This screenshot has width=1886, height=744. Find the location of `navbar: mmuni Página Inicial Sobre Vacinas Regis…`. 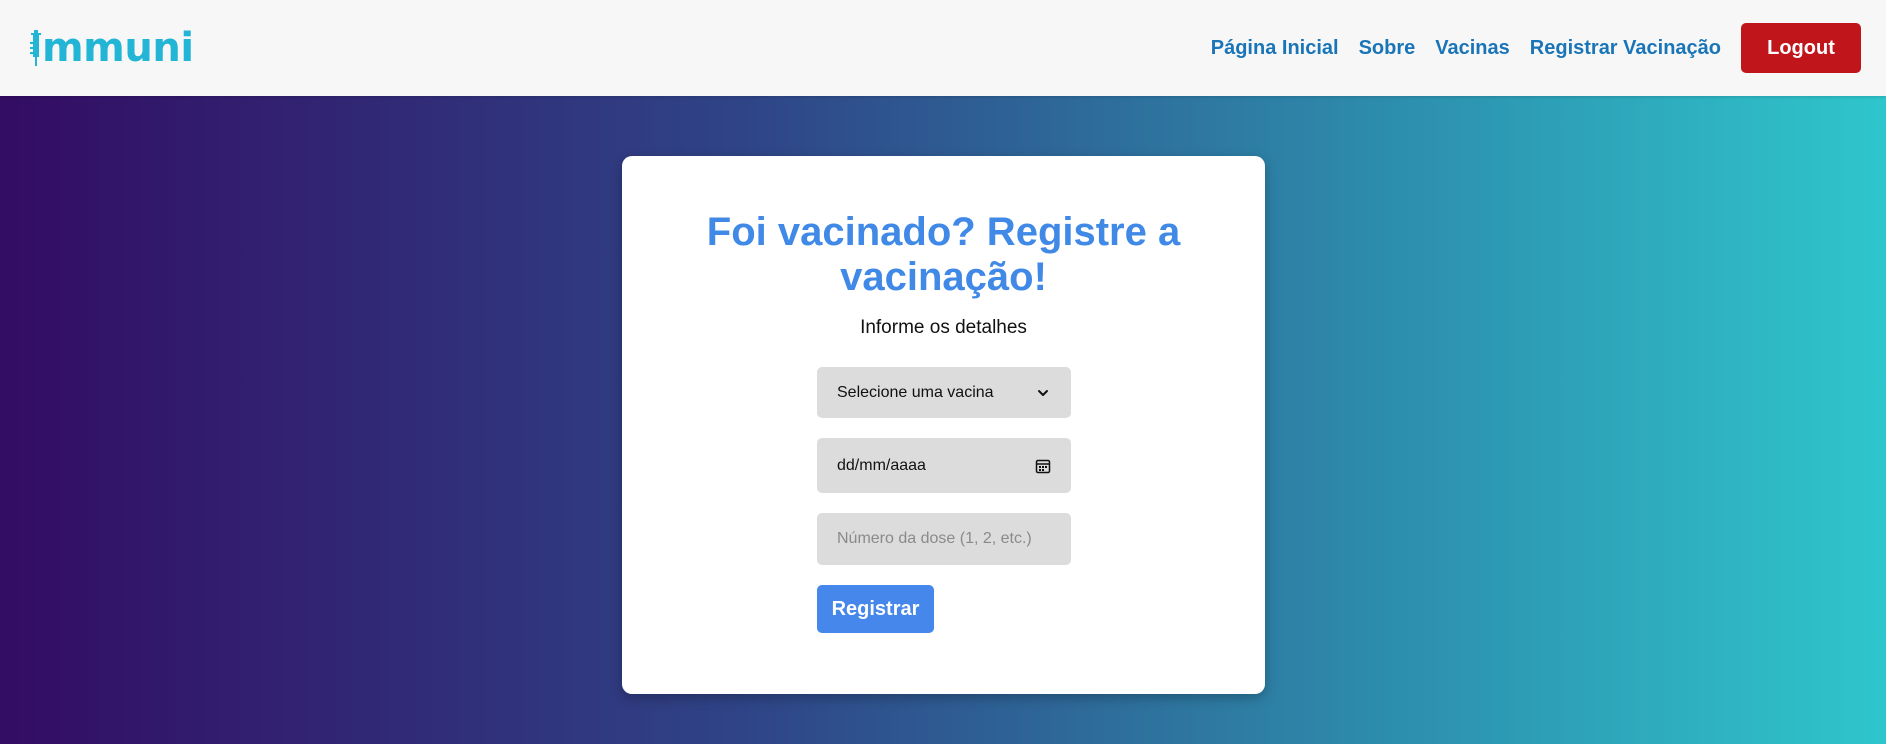

navbar: mmuni Página Inicial Sobre Vacinas Regis… is located at coordinates (943, 48).